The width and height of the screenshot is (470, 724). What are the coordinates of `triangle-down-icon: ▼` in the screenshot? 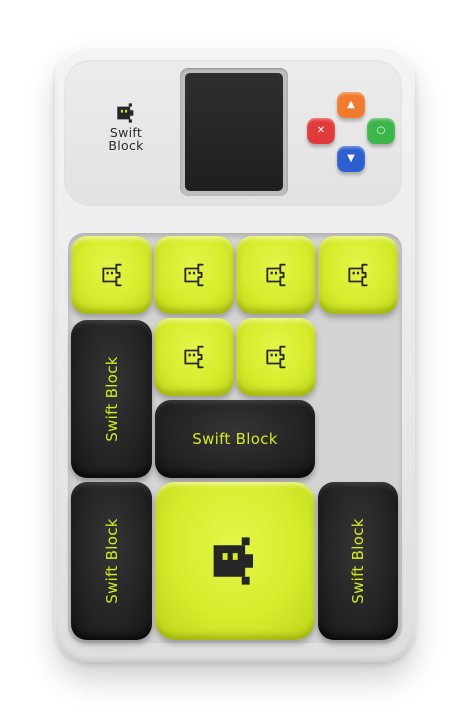 It's located at (351, 158).